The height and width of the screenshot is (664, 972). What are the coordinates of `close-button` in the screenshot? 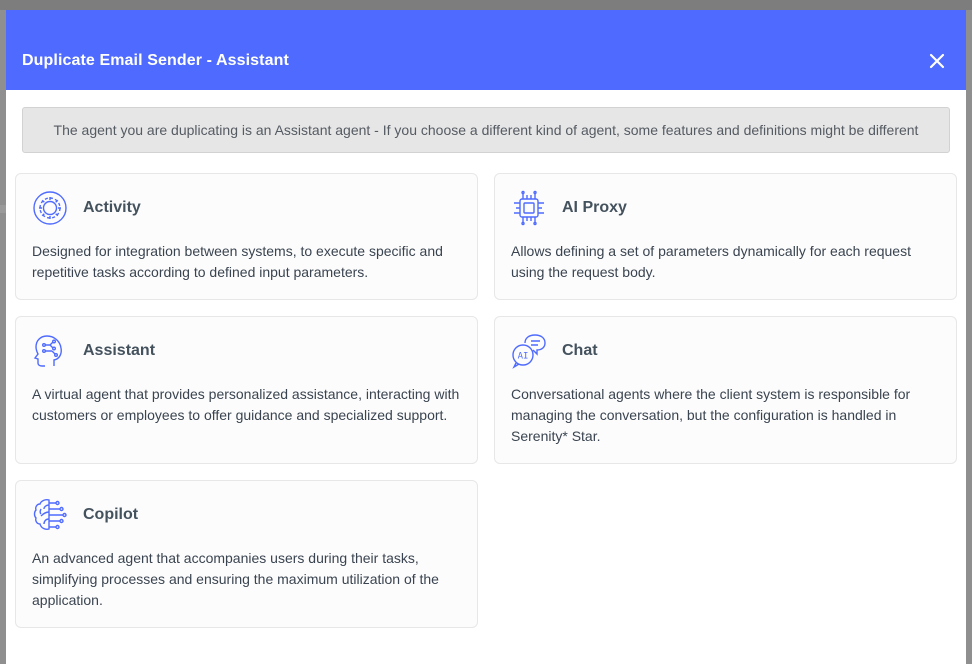 It's located at (937, 61).